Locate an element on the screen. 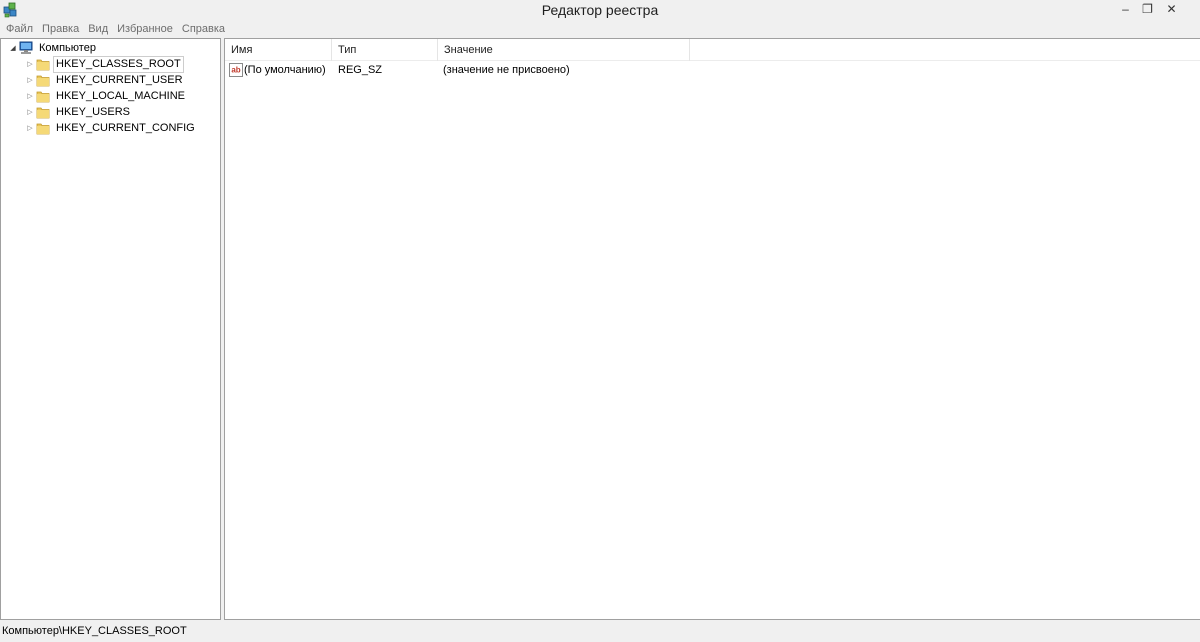  column-header-name: Имя is located at coordinates (278, 50).